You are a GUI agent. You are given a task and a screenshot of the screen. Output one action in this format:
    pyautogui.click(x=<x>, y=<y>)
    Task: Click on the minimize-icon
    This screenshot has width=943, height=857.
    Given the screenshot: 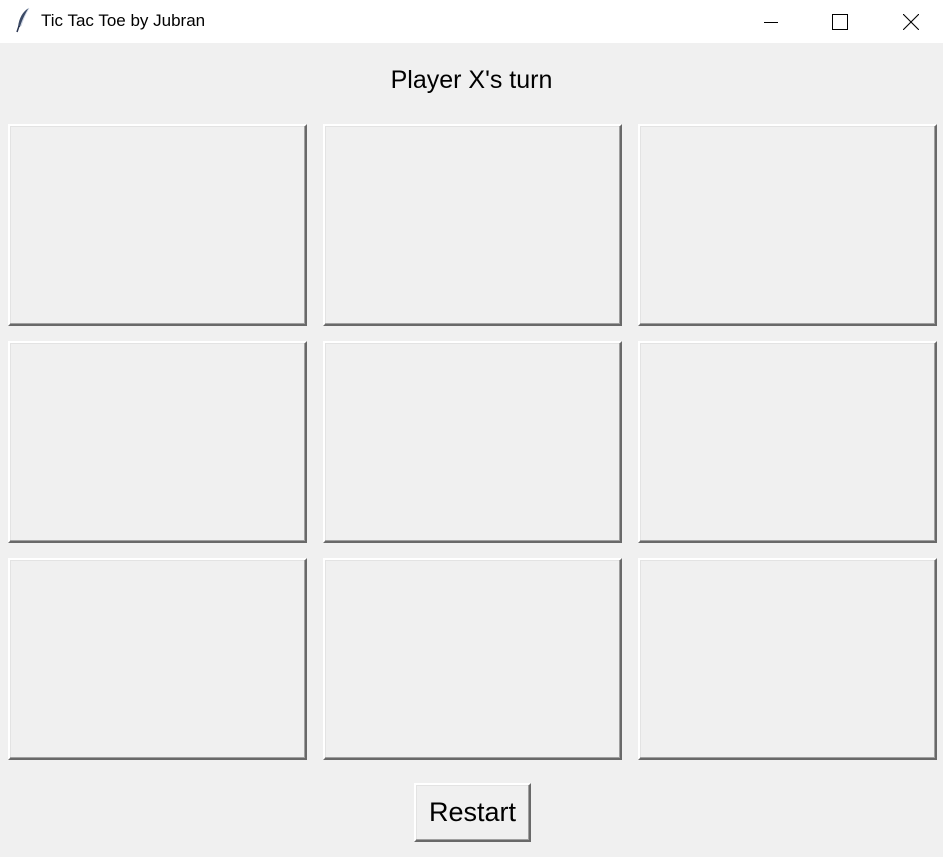 What is the action you would take?
    pyautogui.click(x=771, y=22)
    